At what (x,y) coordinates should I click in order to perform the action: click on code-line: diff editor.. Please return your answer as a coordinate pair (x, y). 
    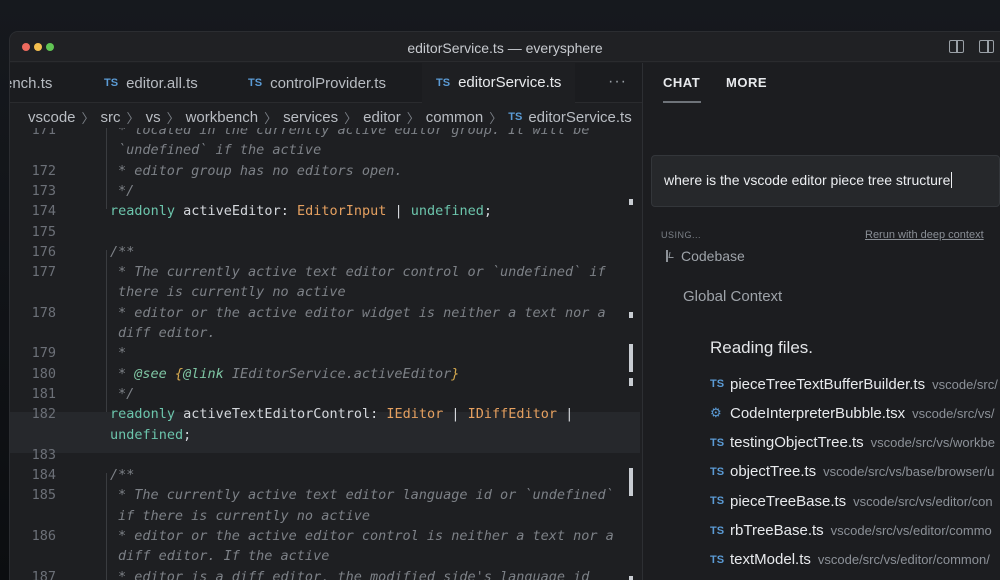
    Looking at the image, I should click on (326, 333).